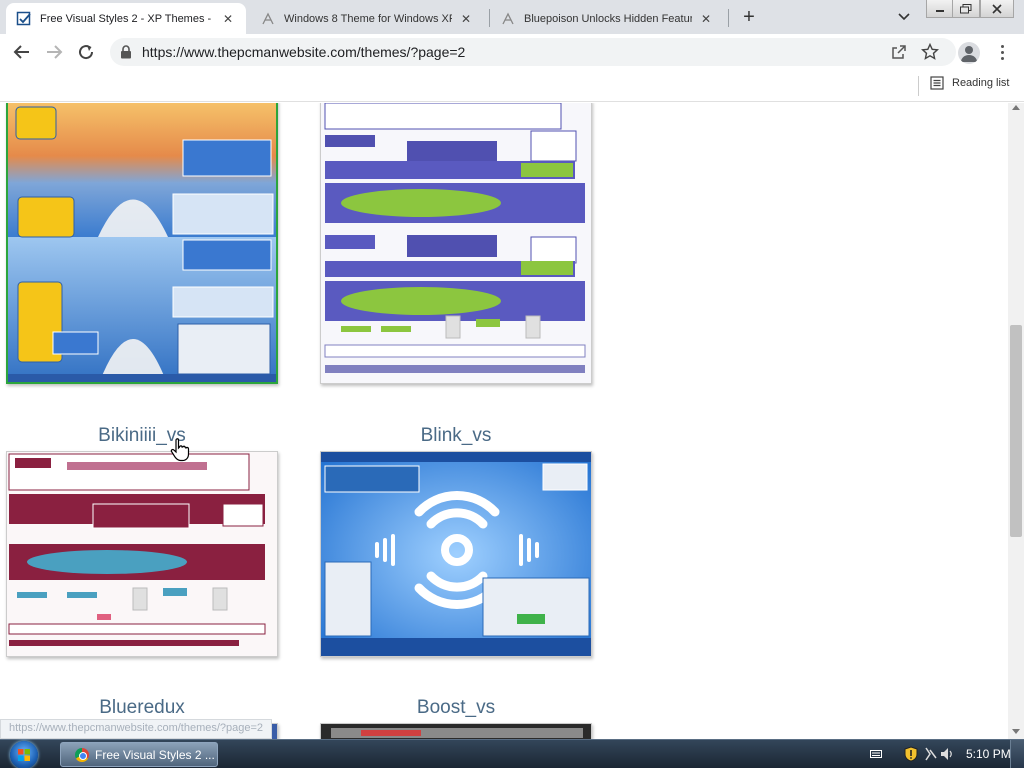 The image size is (1024, 768). I want to click on hand-cursor-icon, so click(180, 450).